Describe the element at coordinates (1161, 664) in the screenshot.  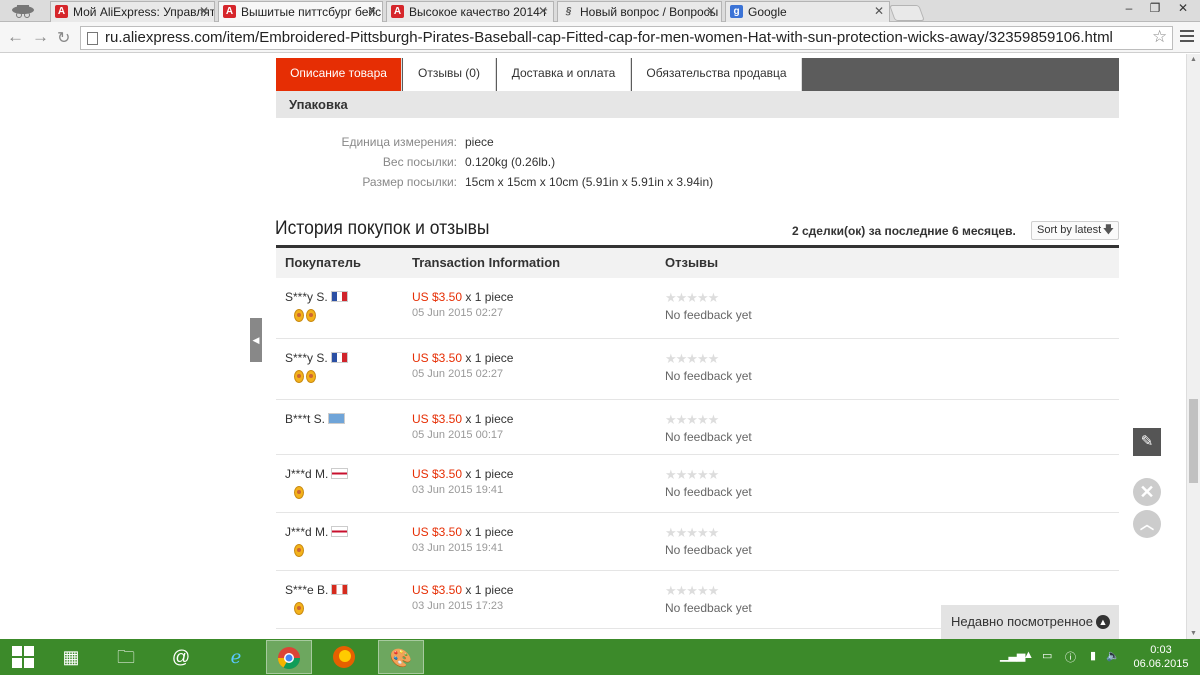
I see `clock-date: 06.06.2015` at that location.